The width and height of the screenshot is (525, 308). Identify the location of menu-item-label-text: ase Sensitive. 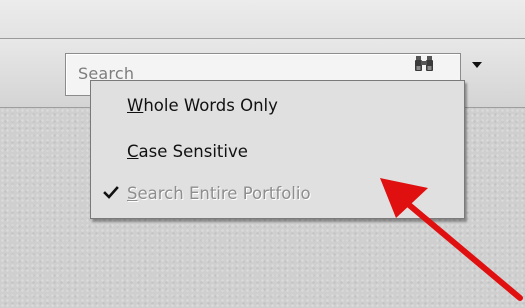
(193, 151).